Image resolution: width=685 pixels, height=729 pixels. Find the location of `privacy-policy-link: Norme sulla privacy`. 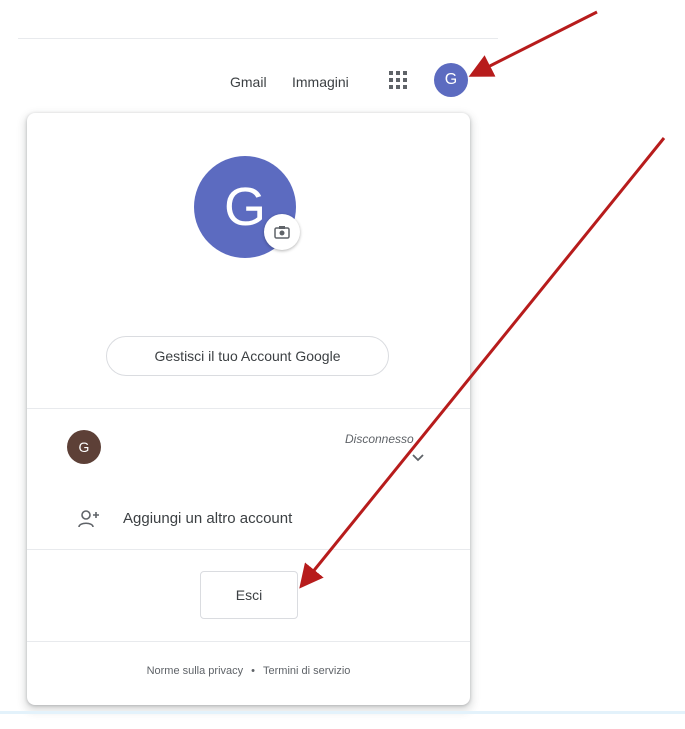

privacy-policy-link: Norme sulla privacy is located at coordinates (195, 671).